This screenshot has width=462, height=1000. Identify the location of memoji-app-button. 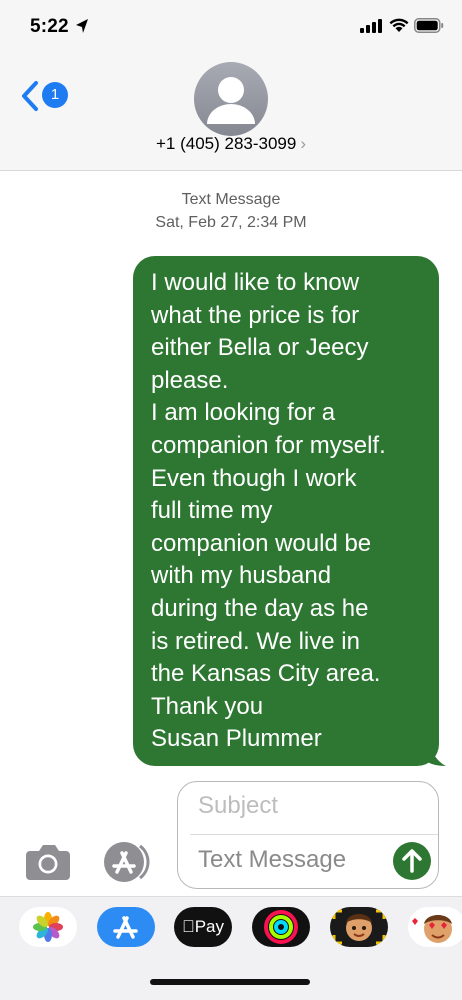
(359, 927).